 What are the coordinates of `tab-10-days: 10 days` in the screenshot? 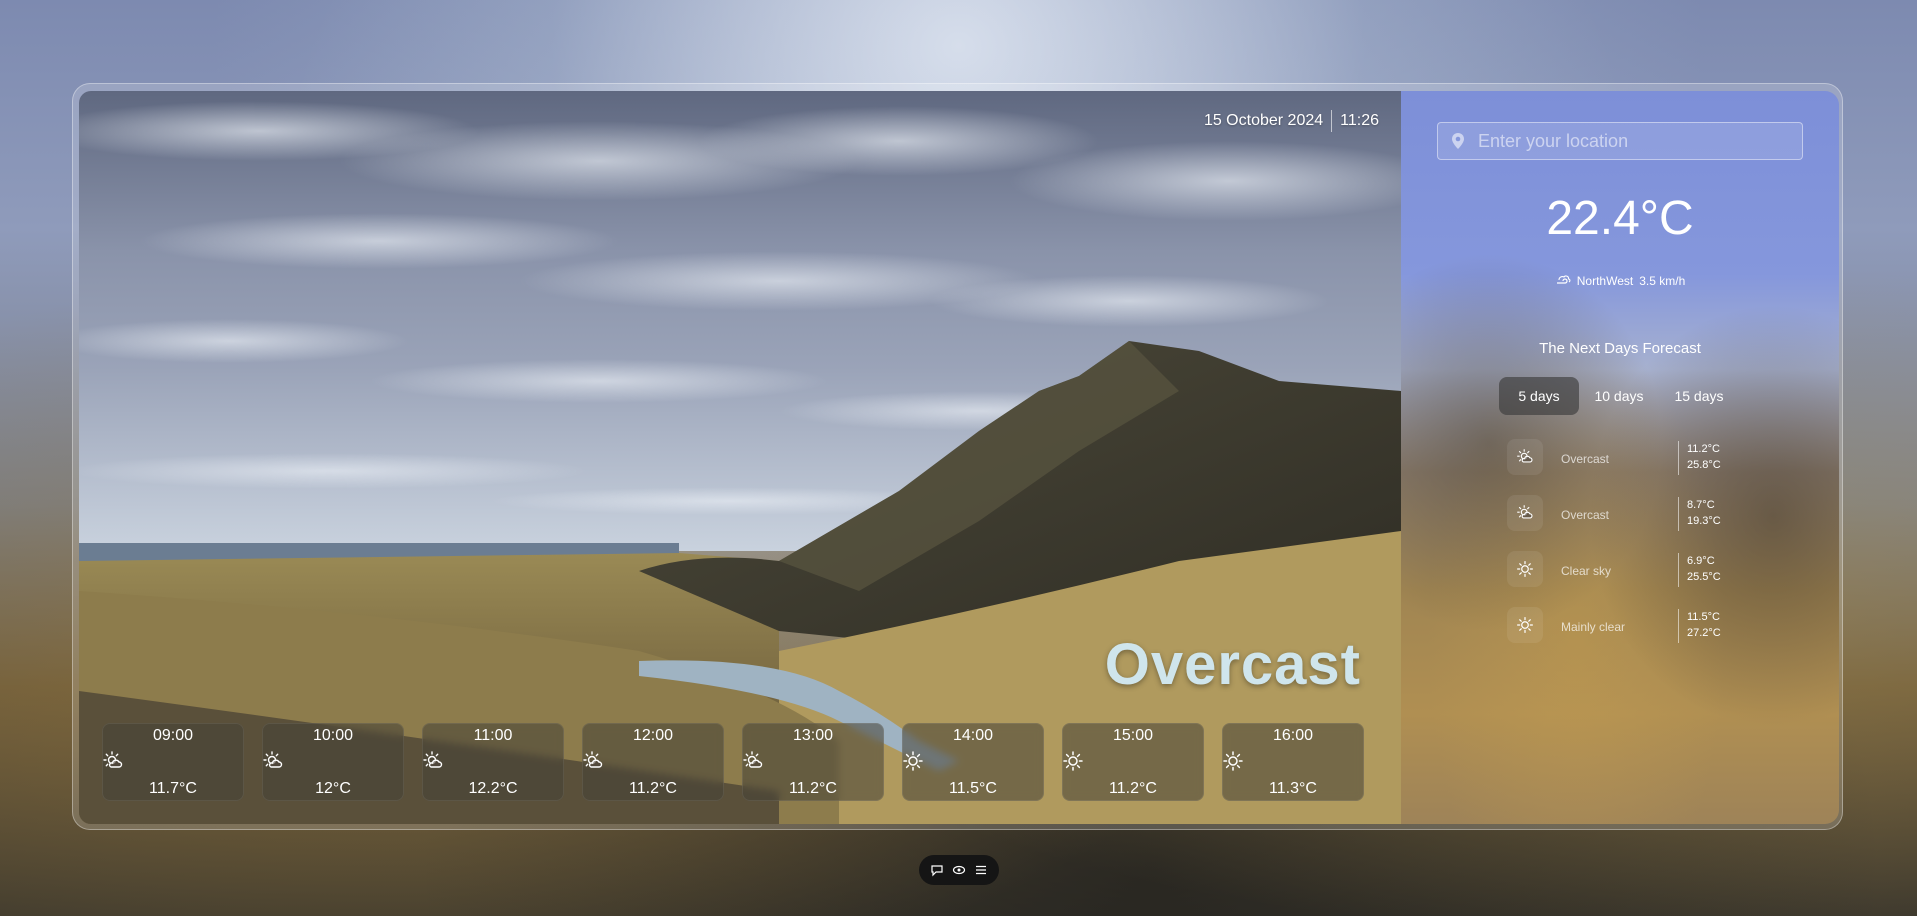 It's located at (1619, 396).